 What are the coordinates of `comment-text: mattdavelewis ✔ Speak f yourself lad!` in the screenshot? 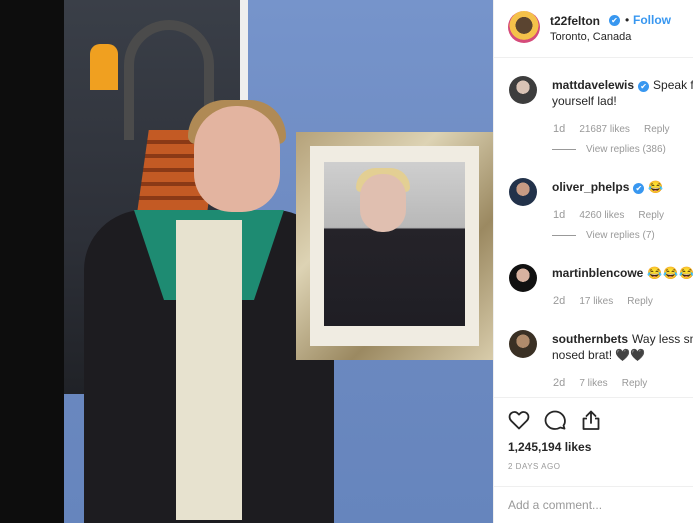 It's located at (622, 93).